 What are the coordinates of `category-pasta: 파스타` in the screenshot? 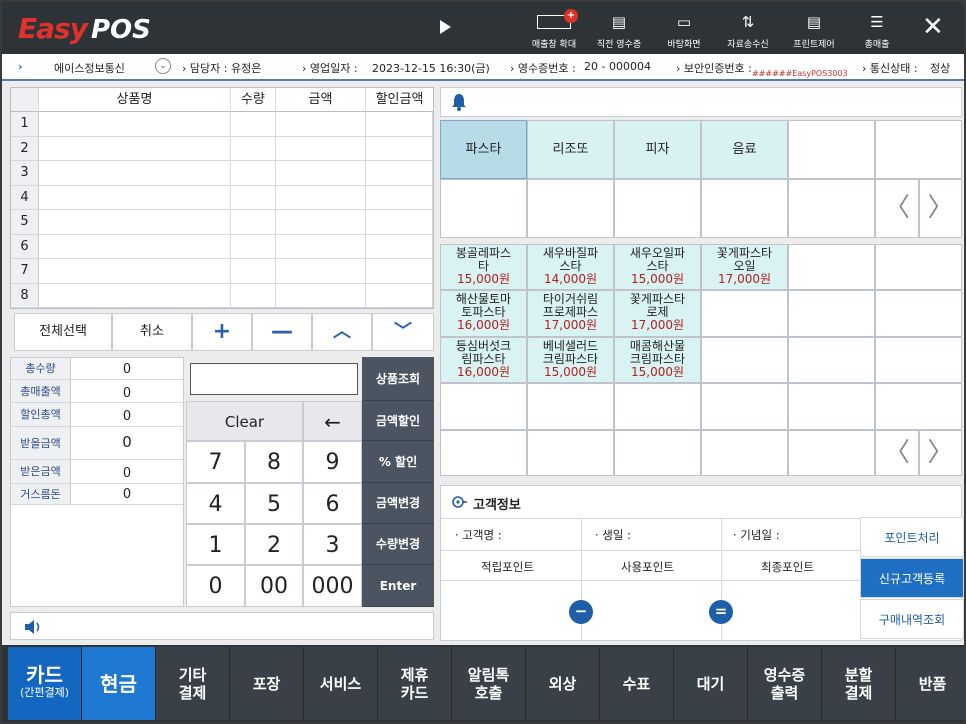 It's located at (483, 149).